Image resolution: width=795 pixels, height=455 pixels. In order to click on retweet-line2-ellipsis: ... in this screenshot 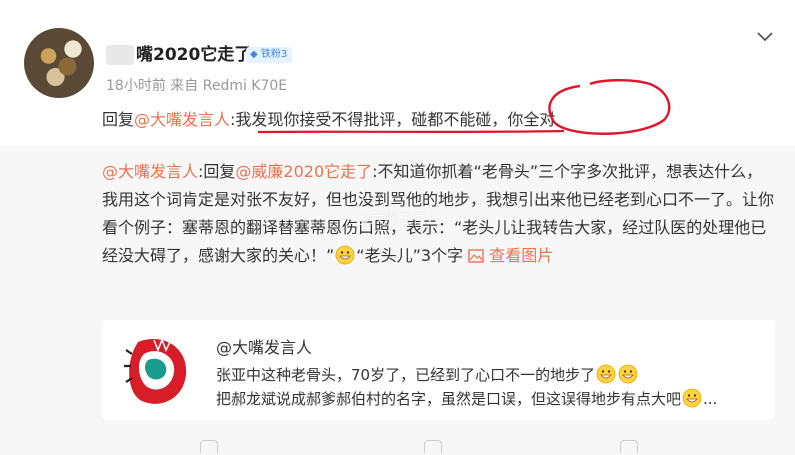, I will do `click(710, 399)`.